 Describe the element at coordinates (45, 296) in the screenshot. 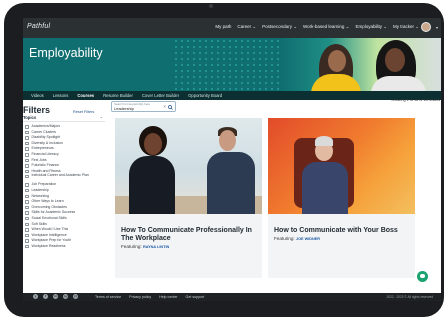

I see `facebook-icon: f` at that location.